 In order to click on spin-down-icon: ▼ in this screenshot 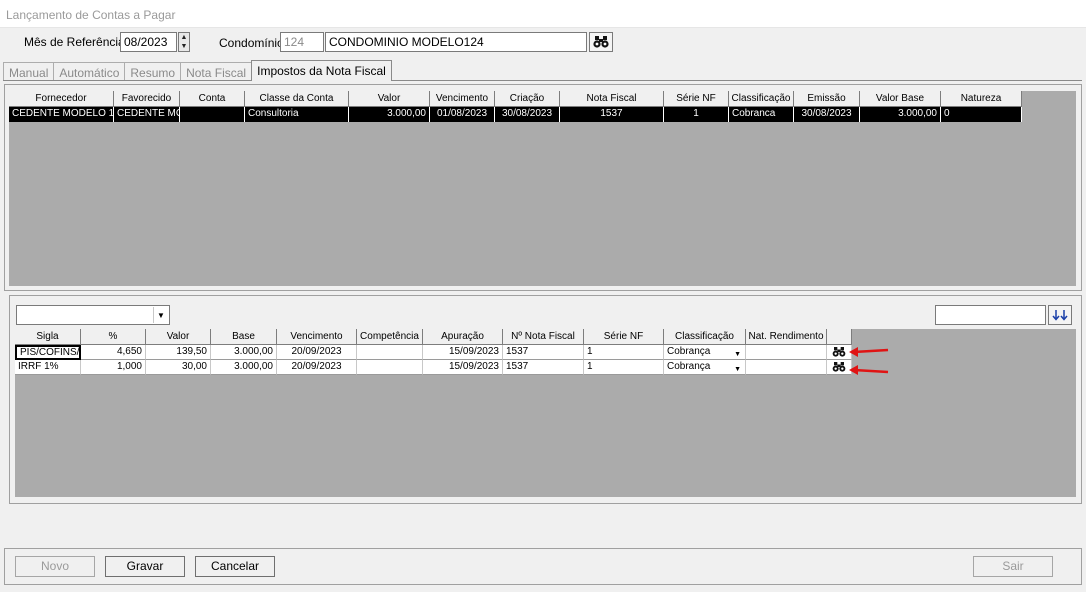, I will do `click(184, 46)`.